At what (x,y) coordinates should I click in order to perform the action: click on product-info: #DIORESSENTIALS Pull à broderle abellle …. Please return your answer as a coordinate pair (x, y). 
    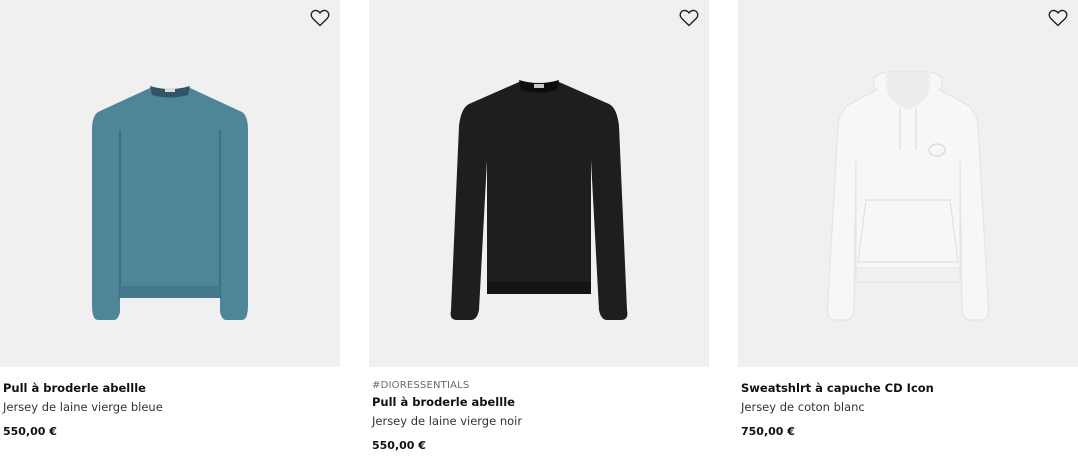
    Looking at the image, I should click on (539, 413).